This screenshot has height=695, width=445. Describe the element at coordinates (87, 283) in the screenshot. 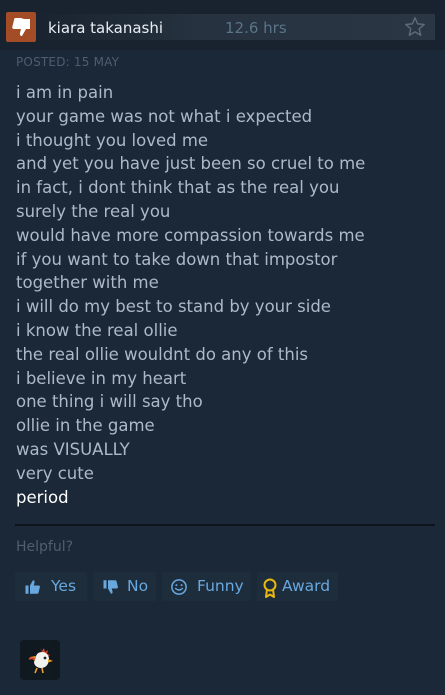

I see `review-line: together with me` at that location.